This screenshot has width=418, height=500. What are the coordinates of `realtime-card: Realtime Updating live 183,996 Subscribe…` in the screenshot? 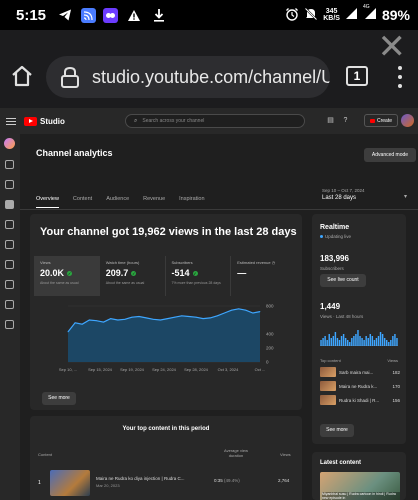 It's located at (359, 329).